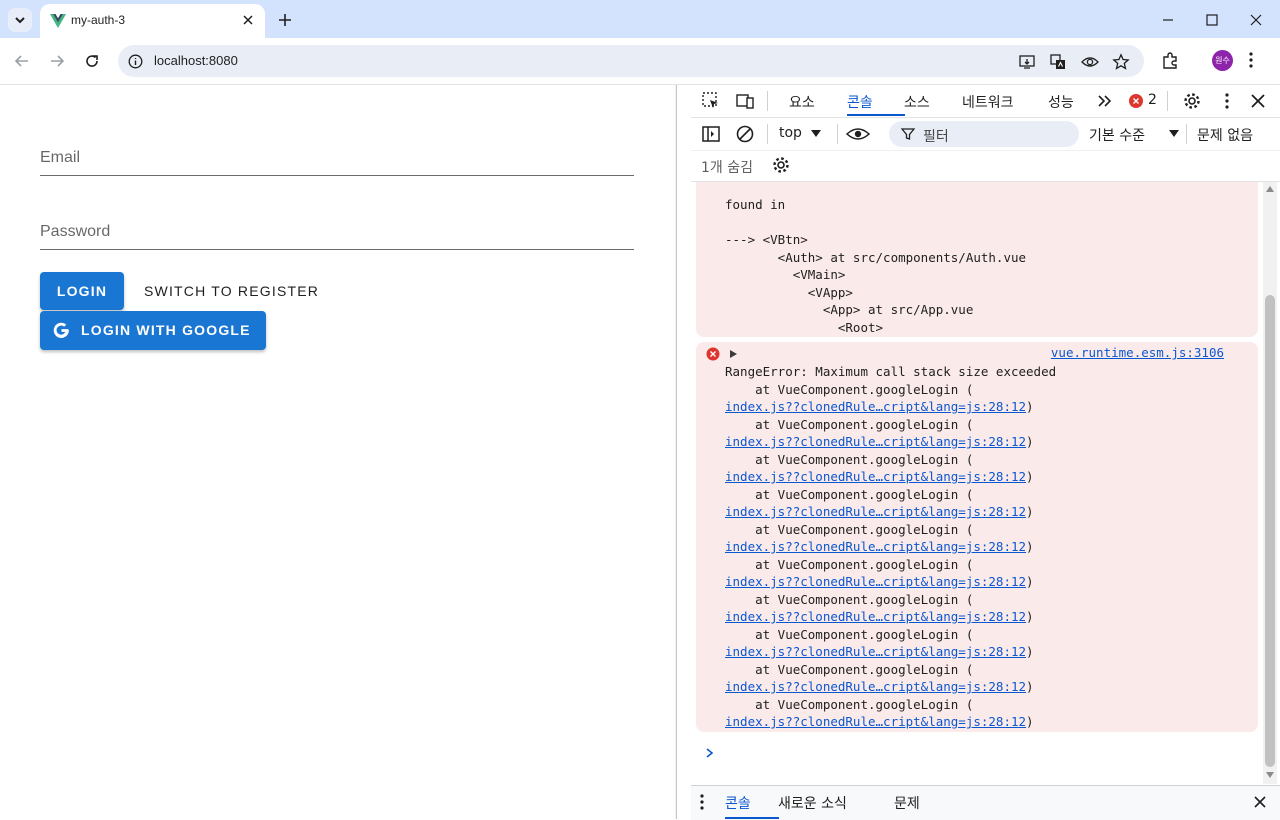 The image size is (1280, 820). I want to click on drawer-tab-whats-new: 새로운 소식, so click(812, 803).